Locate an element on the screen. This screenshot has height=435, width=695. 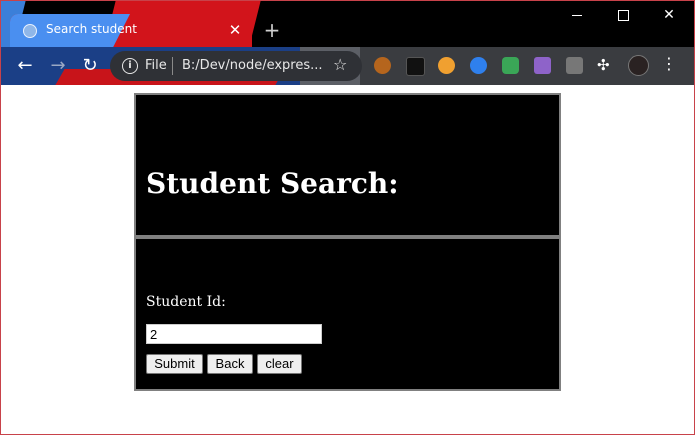
minimize-icon is located at coordinates (577, 15).